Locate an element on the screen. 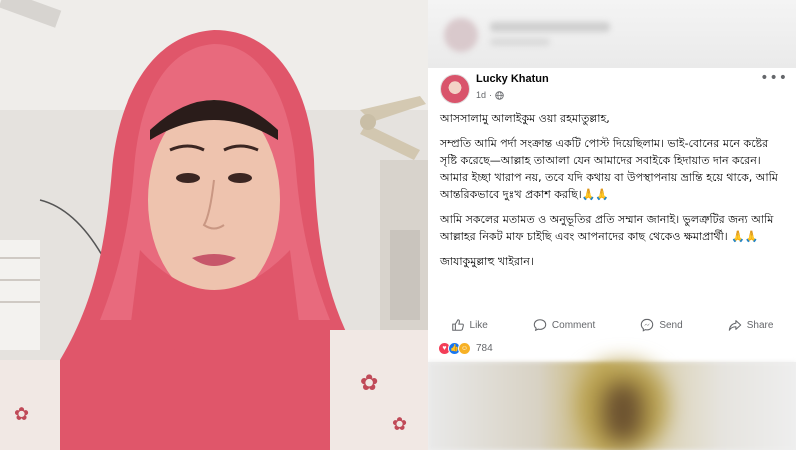  more-options-icon: ••• is located at coordinates (774, 78).